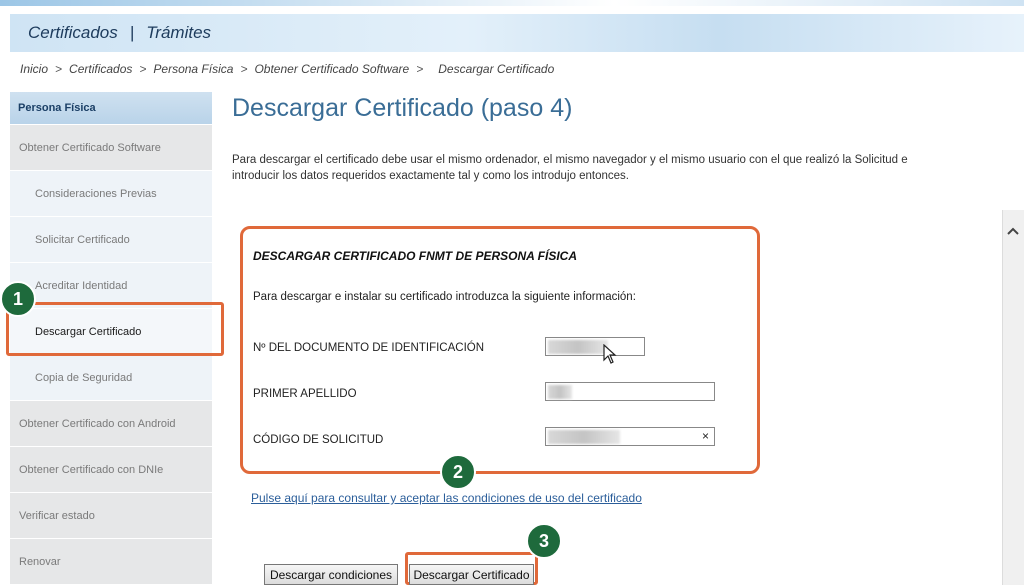  What do you see at coordinates (1013, 230) in the screenshot?
I see `chevron-up-icon` at bounding box center [1013, 230].